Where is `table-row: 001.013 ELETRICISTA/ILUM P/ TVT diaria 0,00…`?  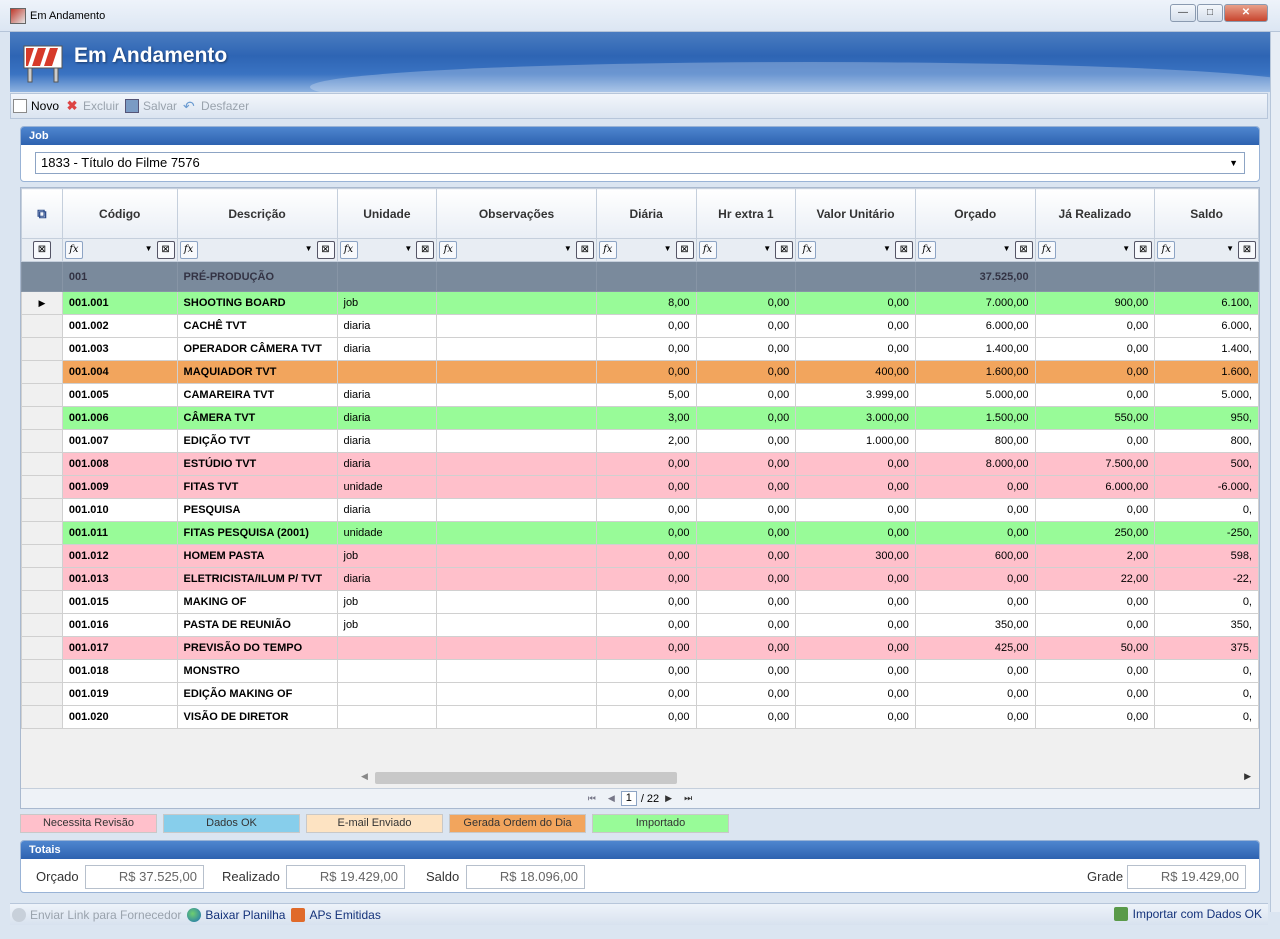 table-row: 001.013 ELETRICISTA/ILUM P/ TVT diaria 0,00… is located at coordinates (640, 579).